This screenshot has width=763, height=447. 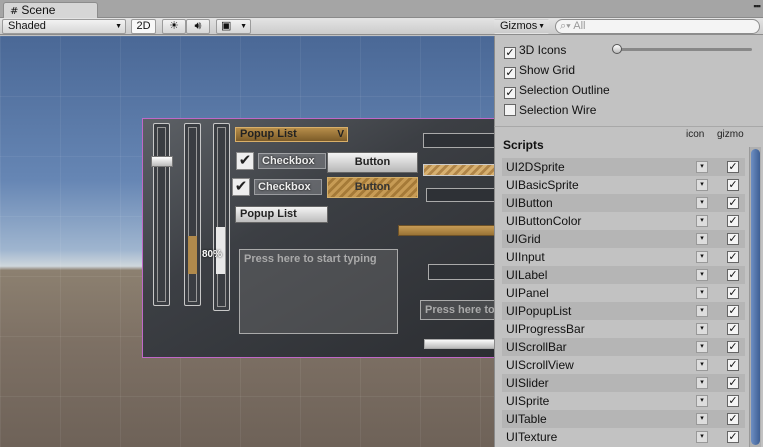 I want to click on scripts-scrollbar, so click(x=755, y=297).